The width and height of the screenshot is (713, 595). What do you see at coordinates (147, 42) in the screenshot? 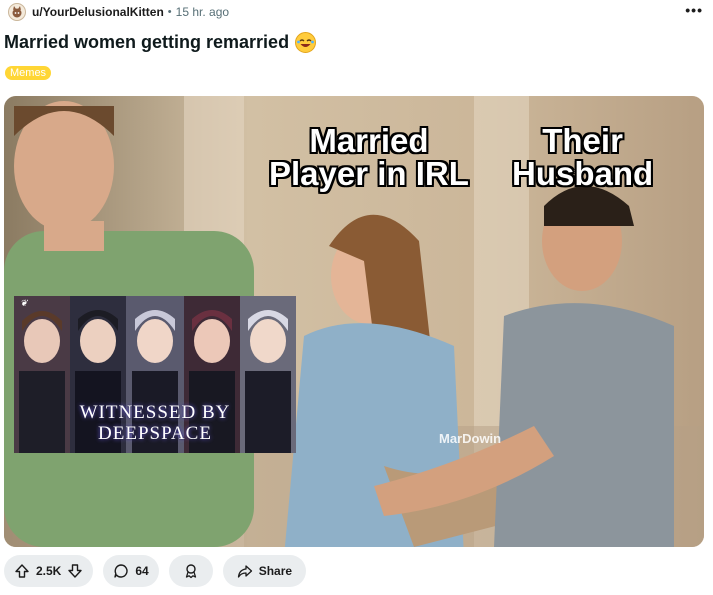
I see `post-title-text: Married women getting remarried` at bounding box center [147, 42].